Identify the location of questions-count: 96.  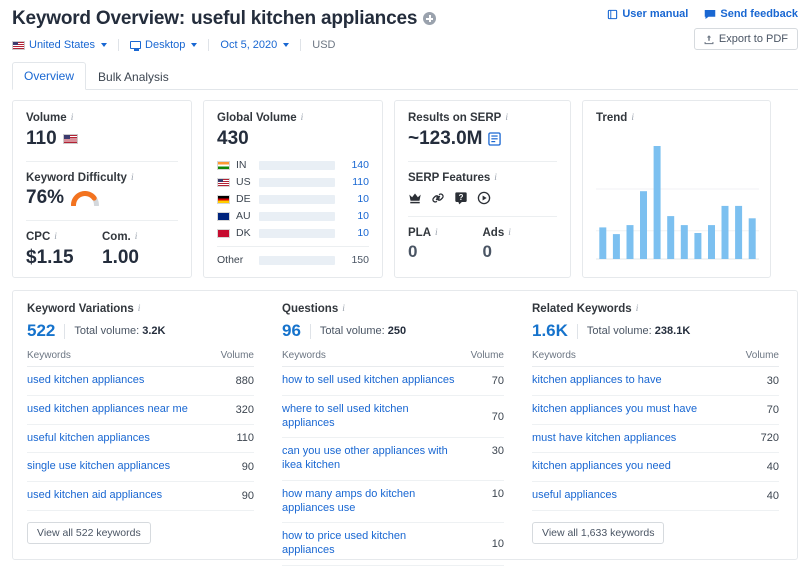
(291, 331).